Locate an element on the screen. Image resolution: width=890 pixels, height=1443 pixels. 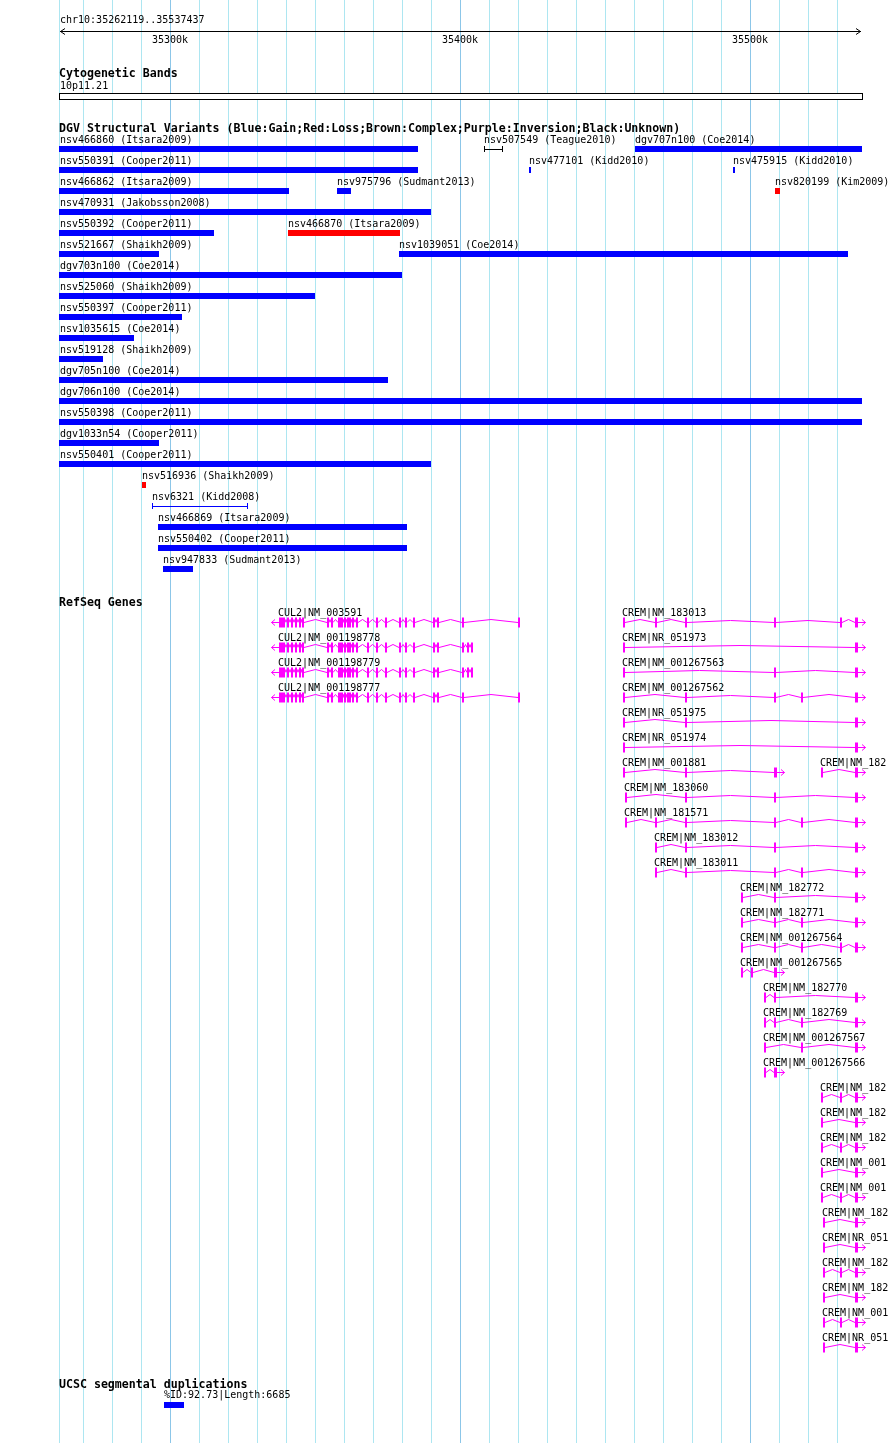
variant-label: nsv550398 (Cooper2011) is located at coordinates (126, 413).